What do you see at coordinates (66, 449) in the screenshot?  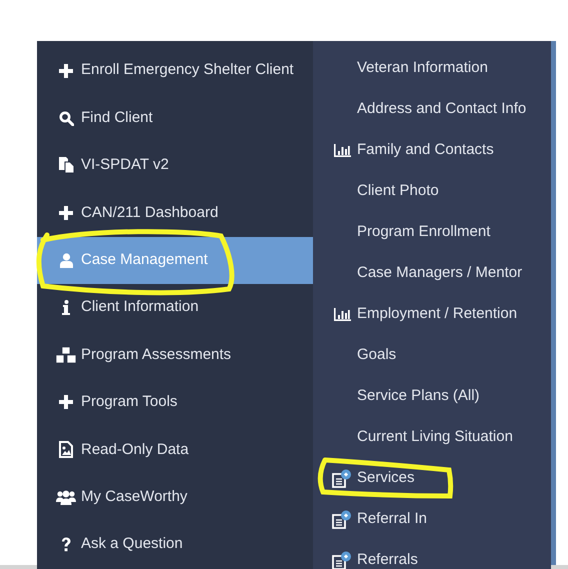 I see `image-file-icon` at bounding box center [66, 449].